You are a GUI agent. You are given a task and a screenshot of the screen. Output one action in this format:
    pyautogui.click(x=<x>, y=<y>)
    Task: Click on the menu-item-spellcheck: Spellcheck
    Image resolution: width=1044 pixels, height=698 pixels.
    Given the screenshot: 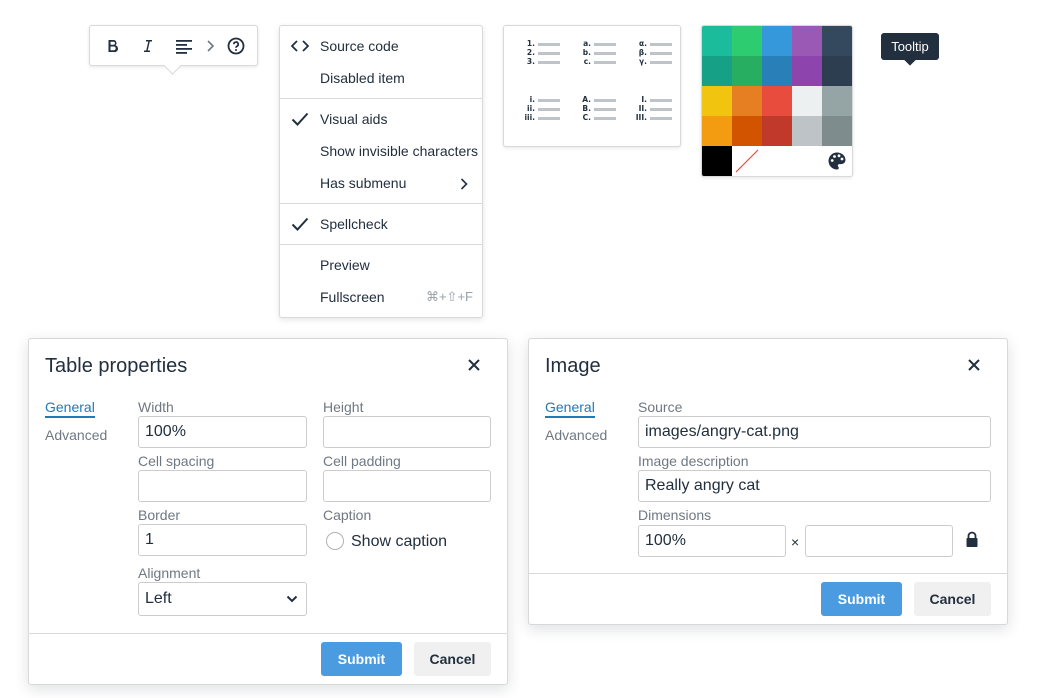 What is the action you would take?
    pyautogui.click(x=381, y=224)
    